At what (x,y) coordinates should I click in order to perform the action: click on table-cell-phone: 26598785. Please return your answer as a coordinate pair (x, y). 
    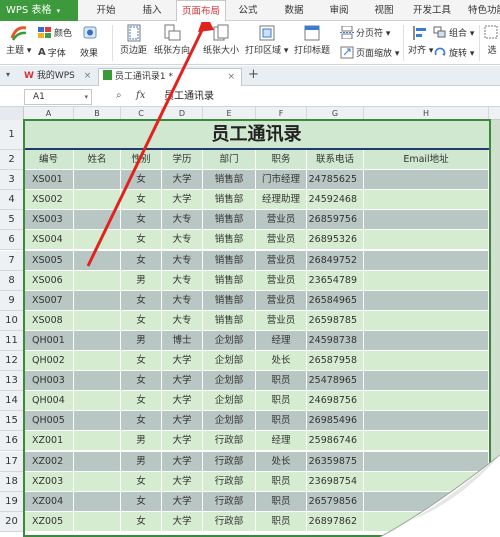
    Looking at the image, I should click on (335, 320).